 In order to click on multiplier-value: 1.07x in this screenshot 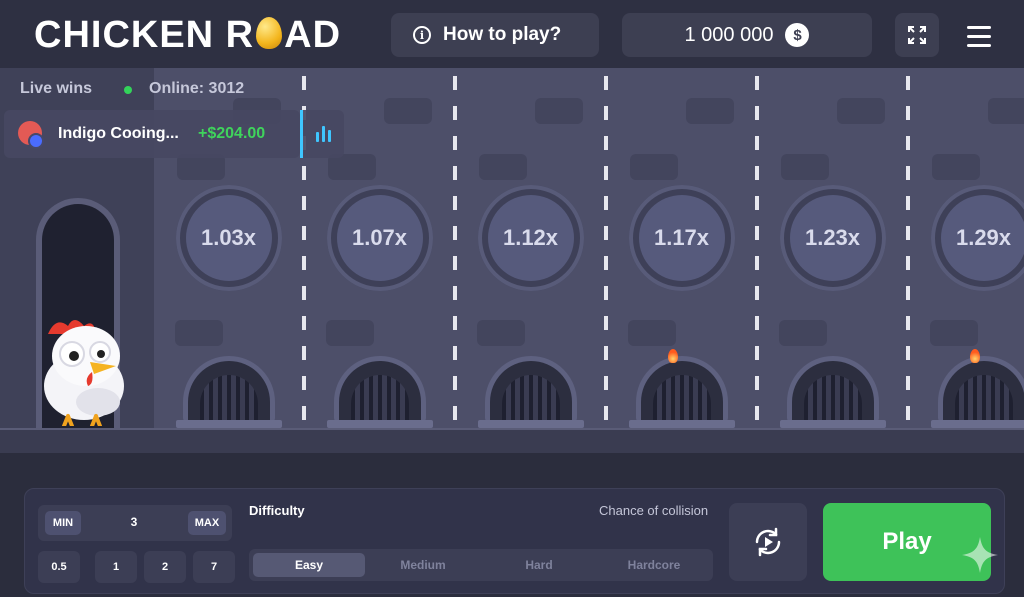, I will do `click(379, 238)`.